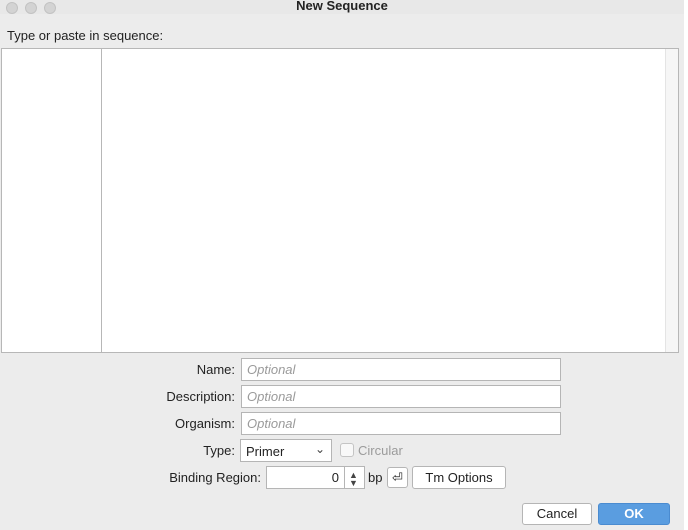 This screenshot has height=530, width=688. What do you see at coordinates (401, 369) in the screenshot?
I see `name-field` at bounding box center [401, 369].